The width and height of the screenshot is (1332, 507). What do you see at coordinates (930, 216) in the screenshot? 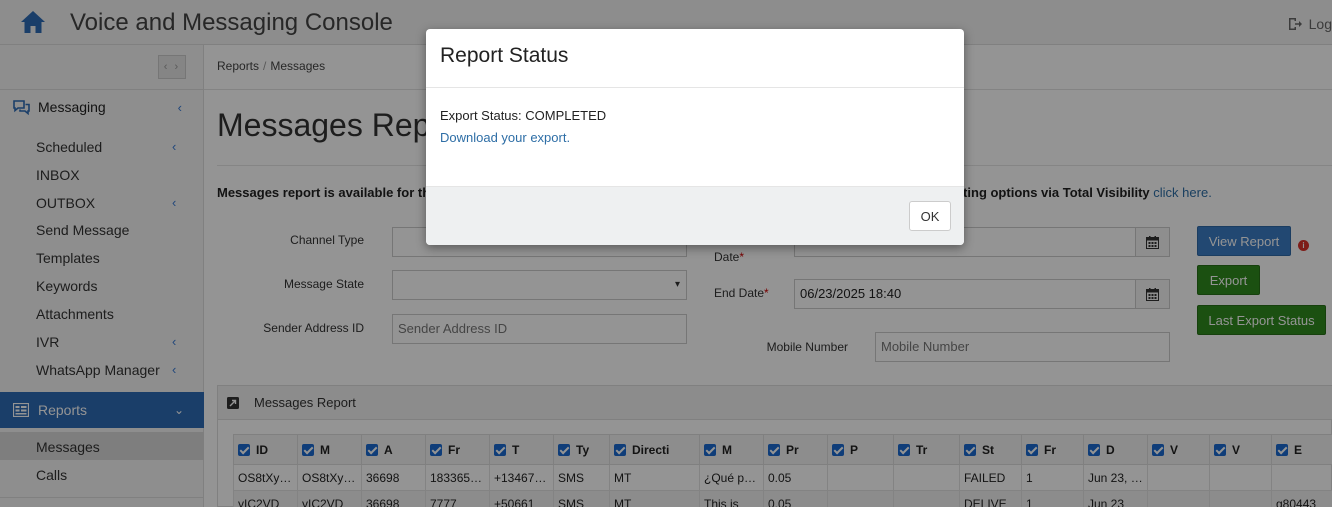
I see `ok-button: OK` at bounding box center [930, 216].